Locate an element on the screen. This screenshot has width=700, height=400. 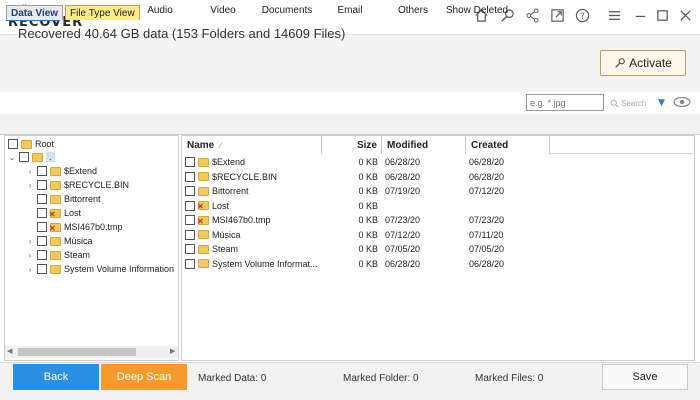
search-input is located at coordinates (565, 102).